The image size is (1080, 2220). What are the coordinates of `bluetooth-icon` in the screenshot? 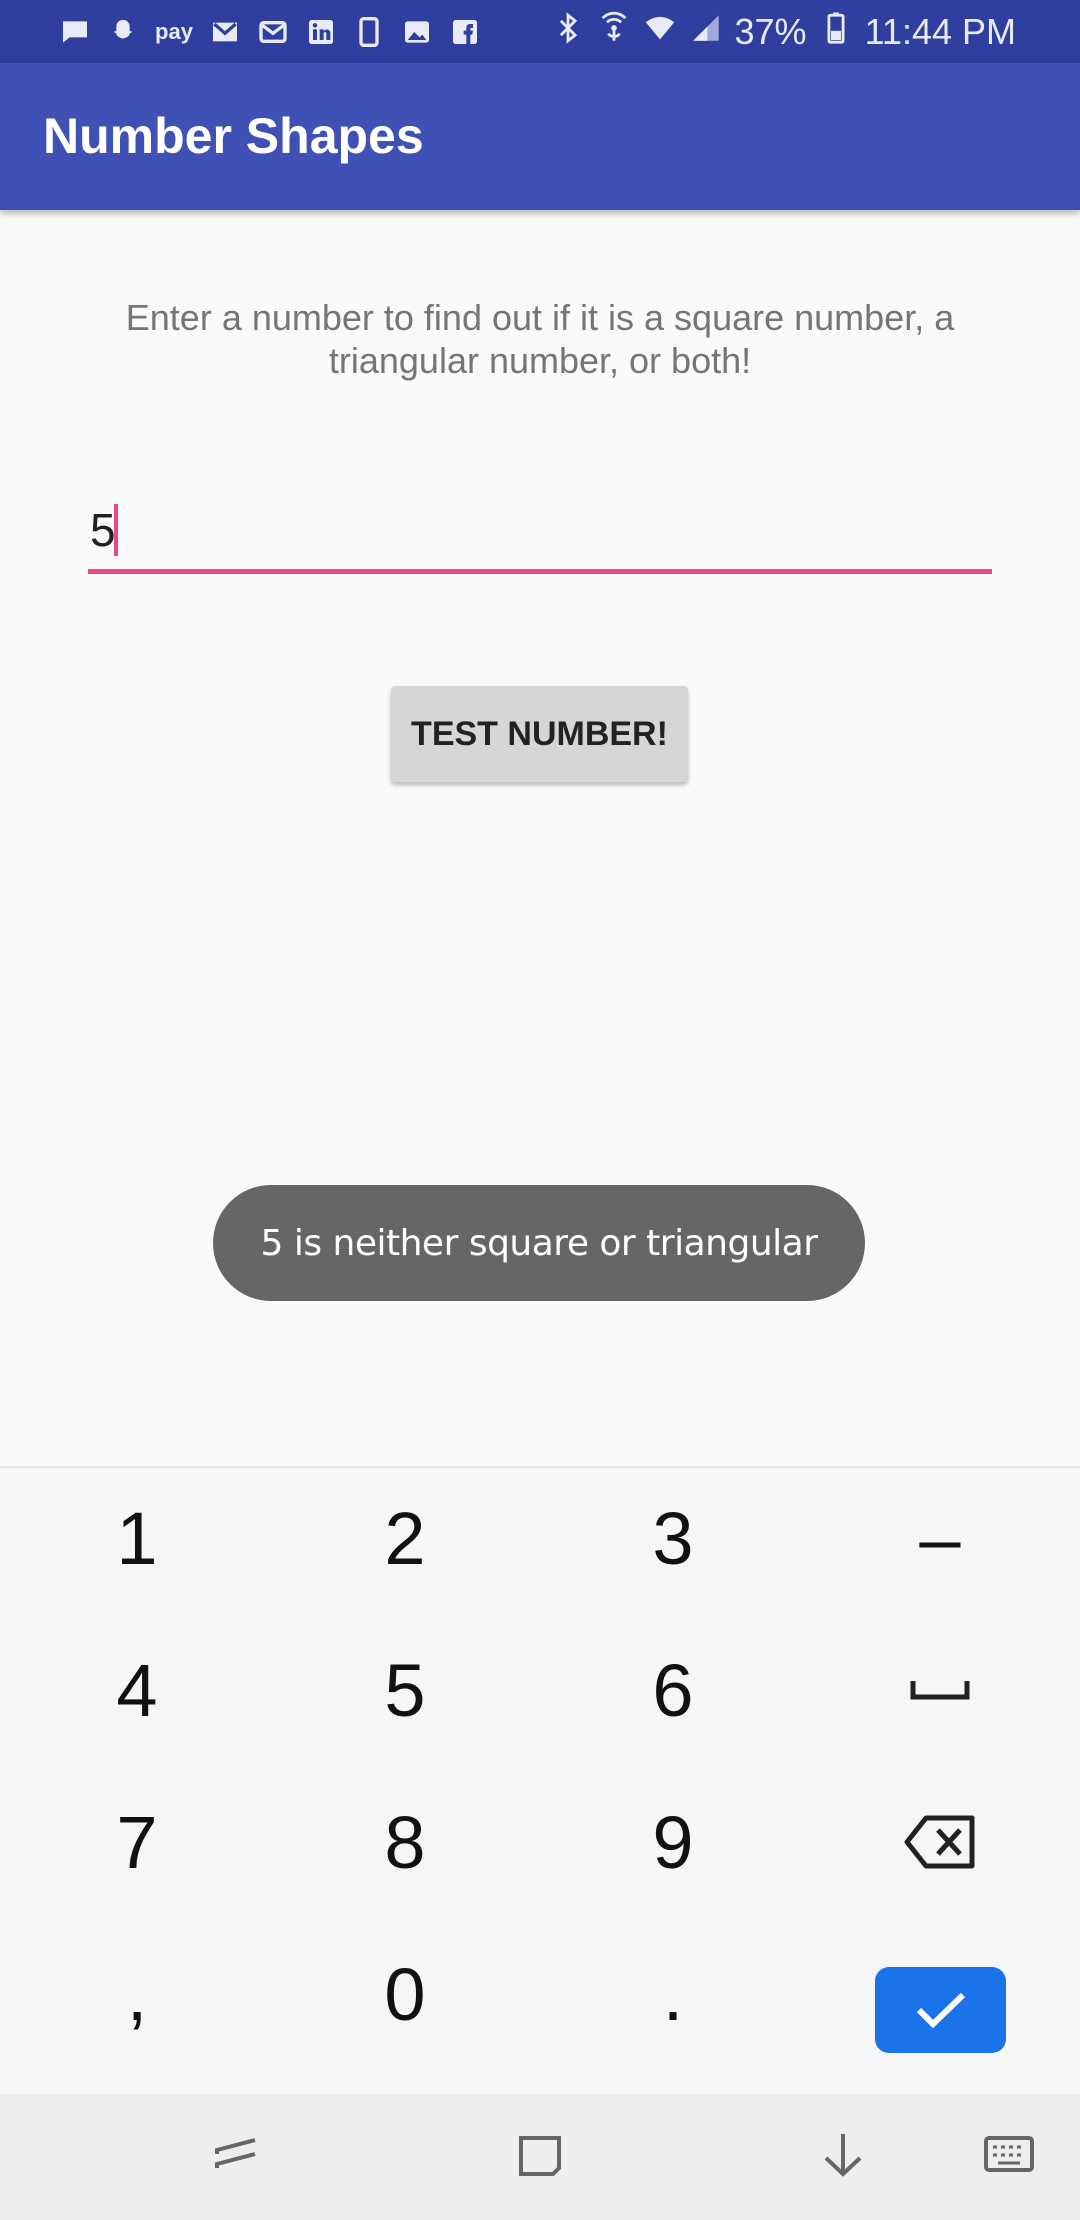 It's located at (568, 32).